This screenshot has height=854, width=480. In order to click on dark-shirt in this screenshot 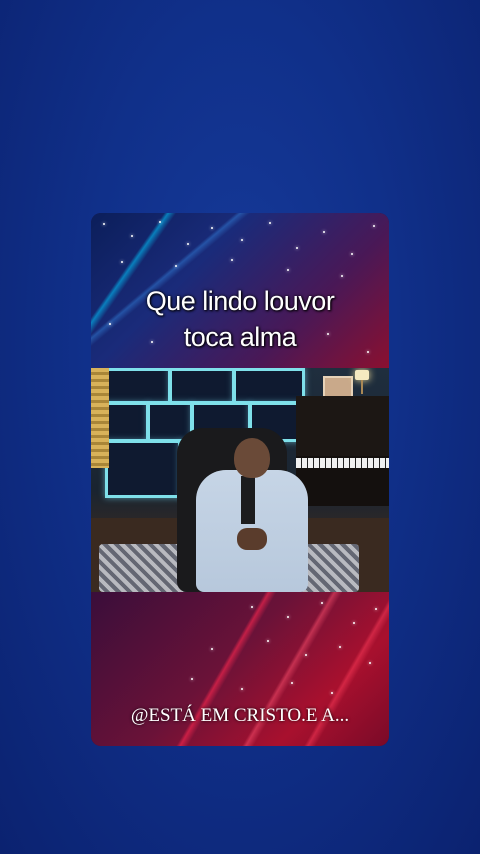, I will do `click(248, 500)`.